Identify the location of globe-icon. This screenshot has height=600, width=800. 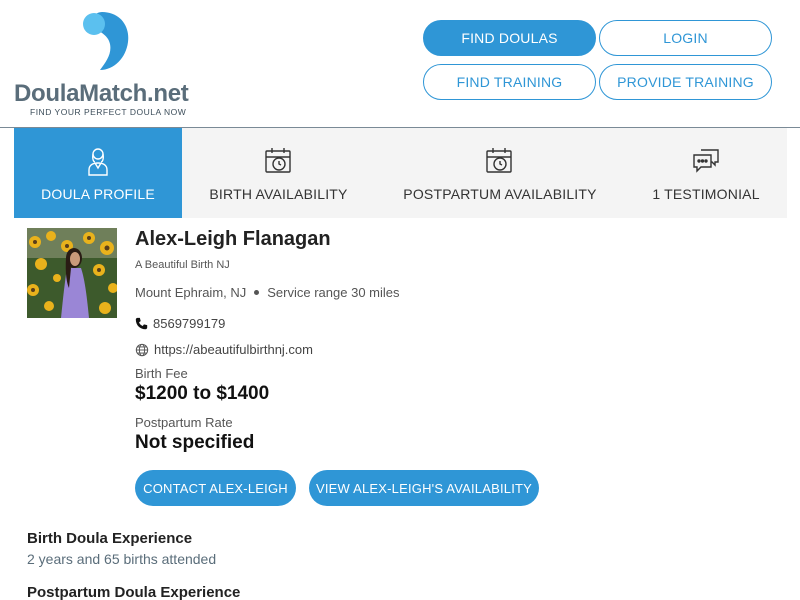
(142, 349).